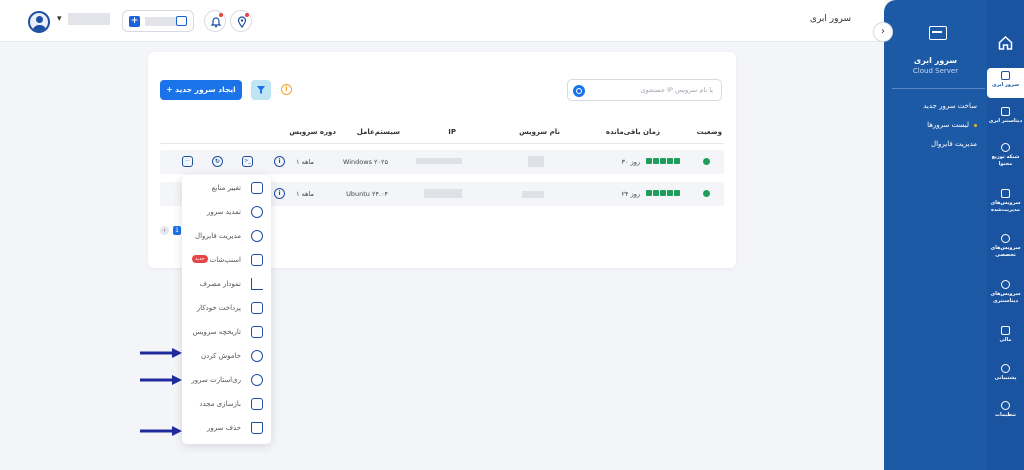 The image size is (1024, 470). I want to click on nav-label: سرویس‌های تخصصی, so click(1005, 251).